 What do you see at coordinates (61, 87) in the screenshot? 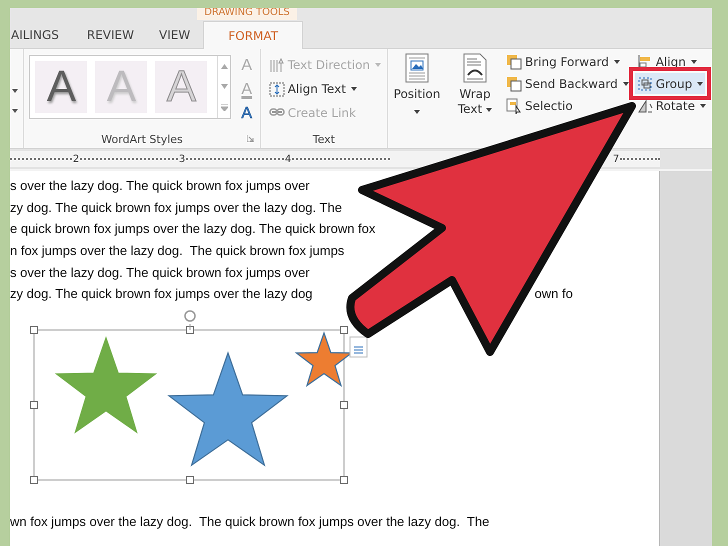
I see `wordart-style: A` at bounding box center [61, 87].